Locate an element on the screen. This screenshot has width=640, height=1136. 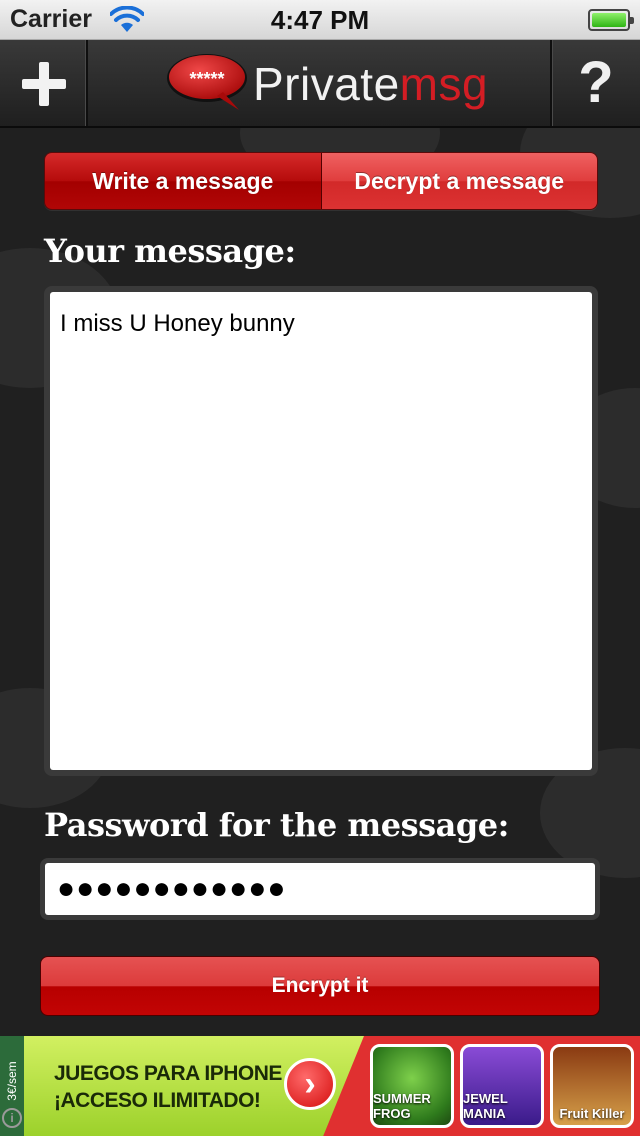
password-label: Password for the message: is located at coordinates (276, 825).